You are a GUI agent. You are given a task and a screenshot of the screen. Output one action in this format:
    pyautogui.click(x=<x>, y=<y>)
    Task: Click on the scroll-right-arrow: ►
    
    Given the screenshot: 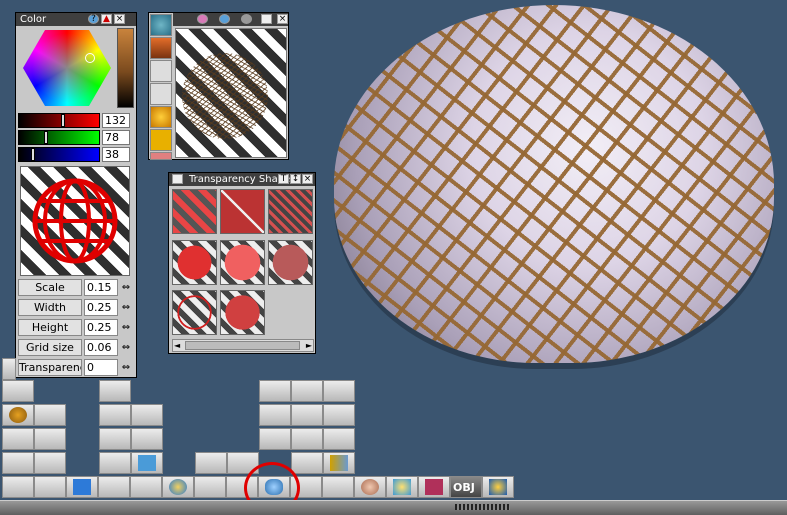 What is the action you would take?
    pyautogui.click(x=309, y=345)
    